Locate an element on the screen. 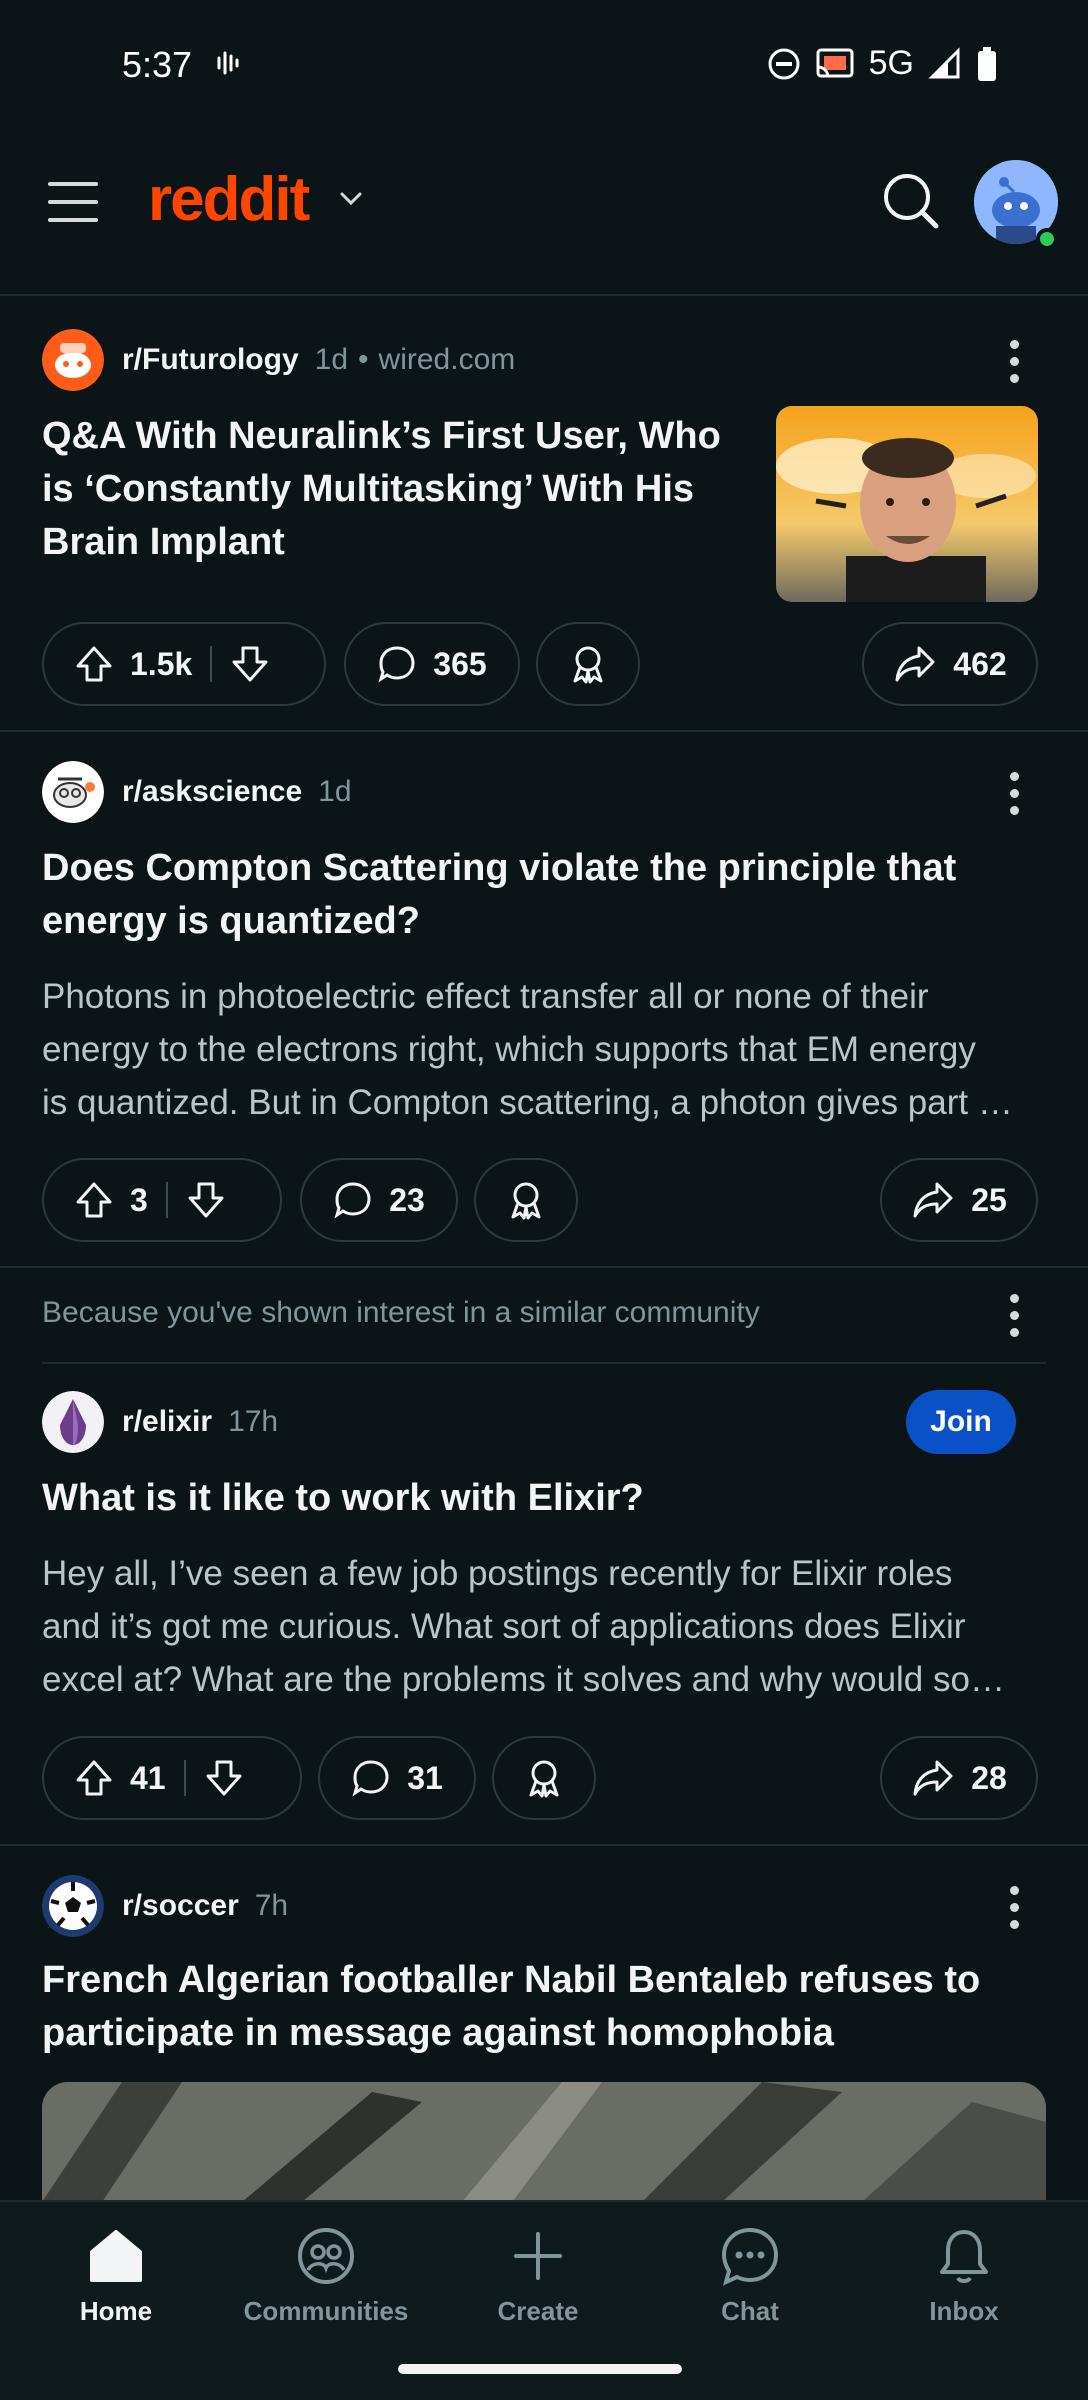 This screenshot has width=1088, height=2400. comments-button: 365 is located at coordinates (432, 664).